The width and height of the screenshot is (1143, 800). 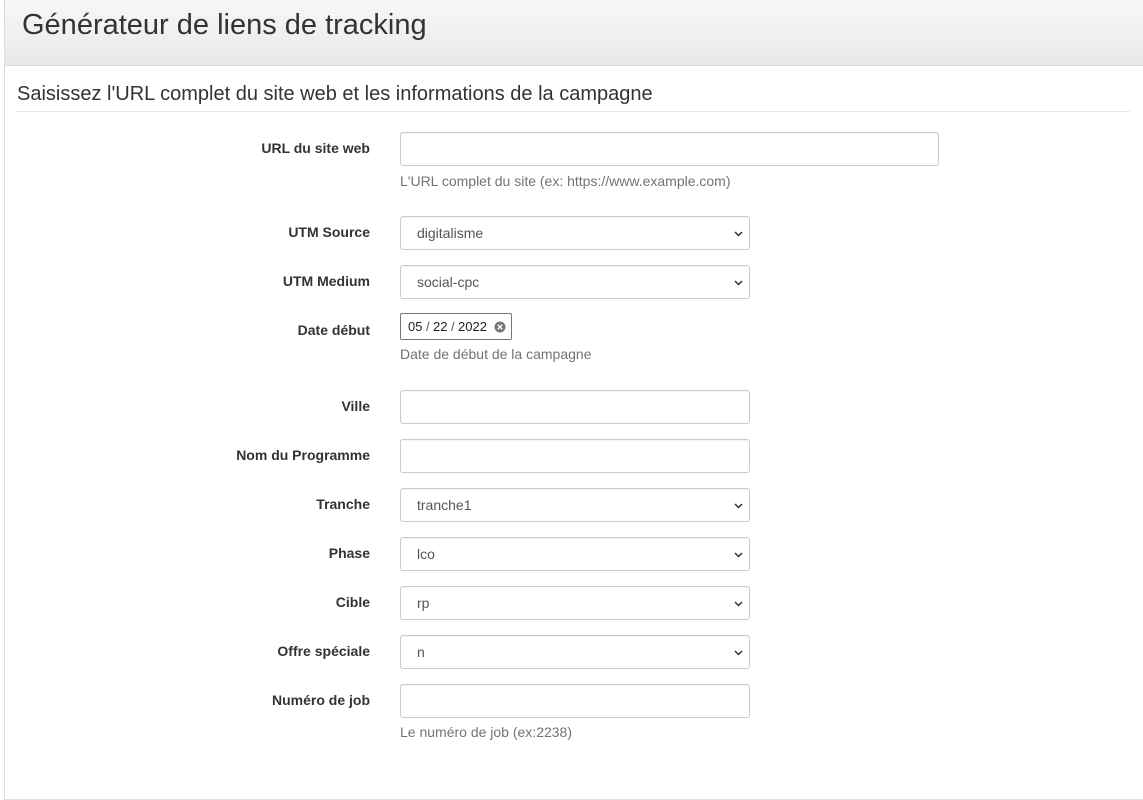 What do you see at coordinates (575, 407) in the screenshot?
I see `ville-input` at bounding box center [575, 407].